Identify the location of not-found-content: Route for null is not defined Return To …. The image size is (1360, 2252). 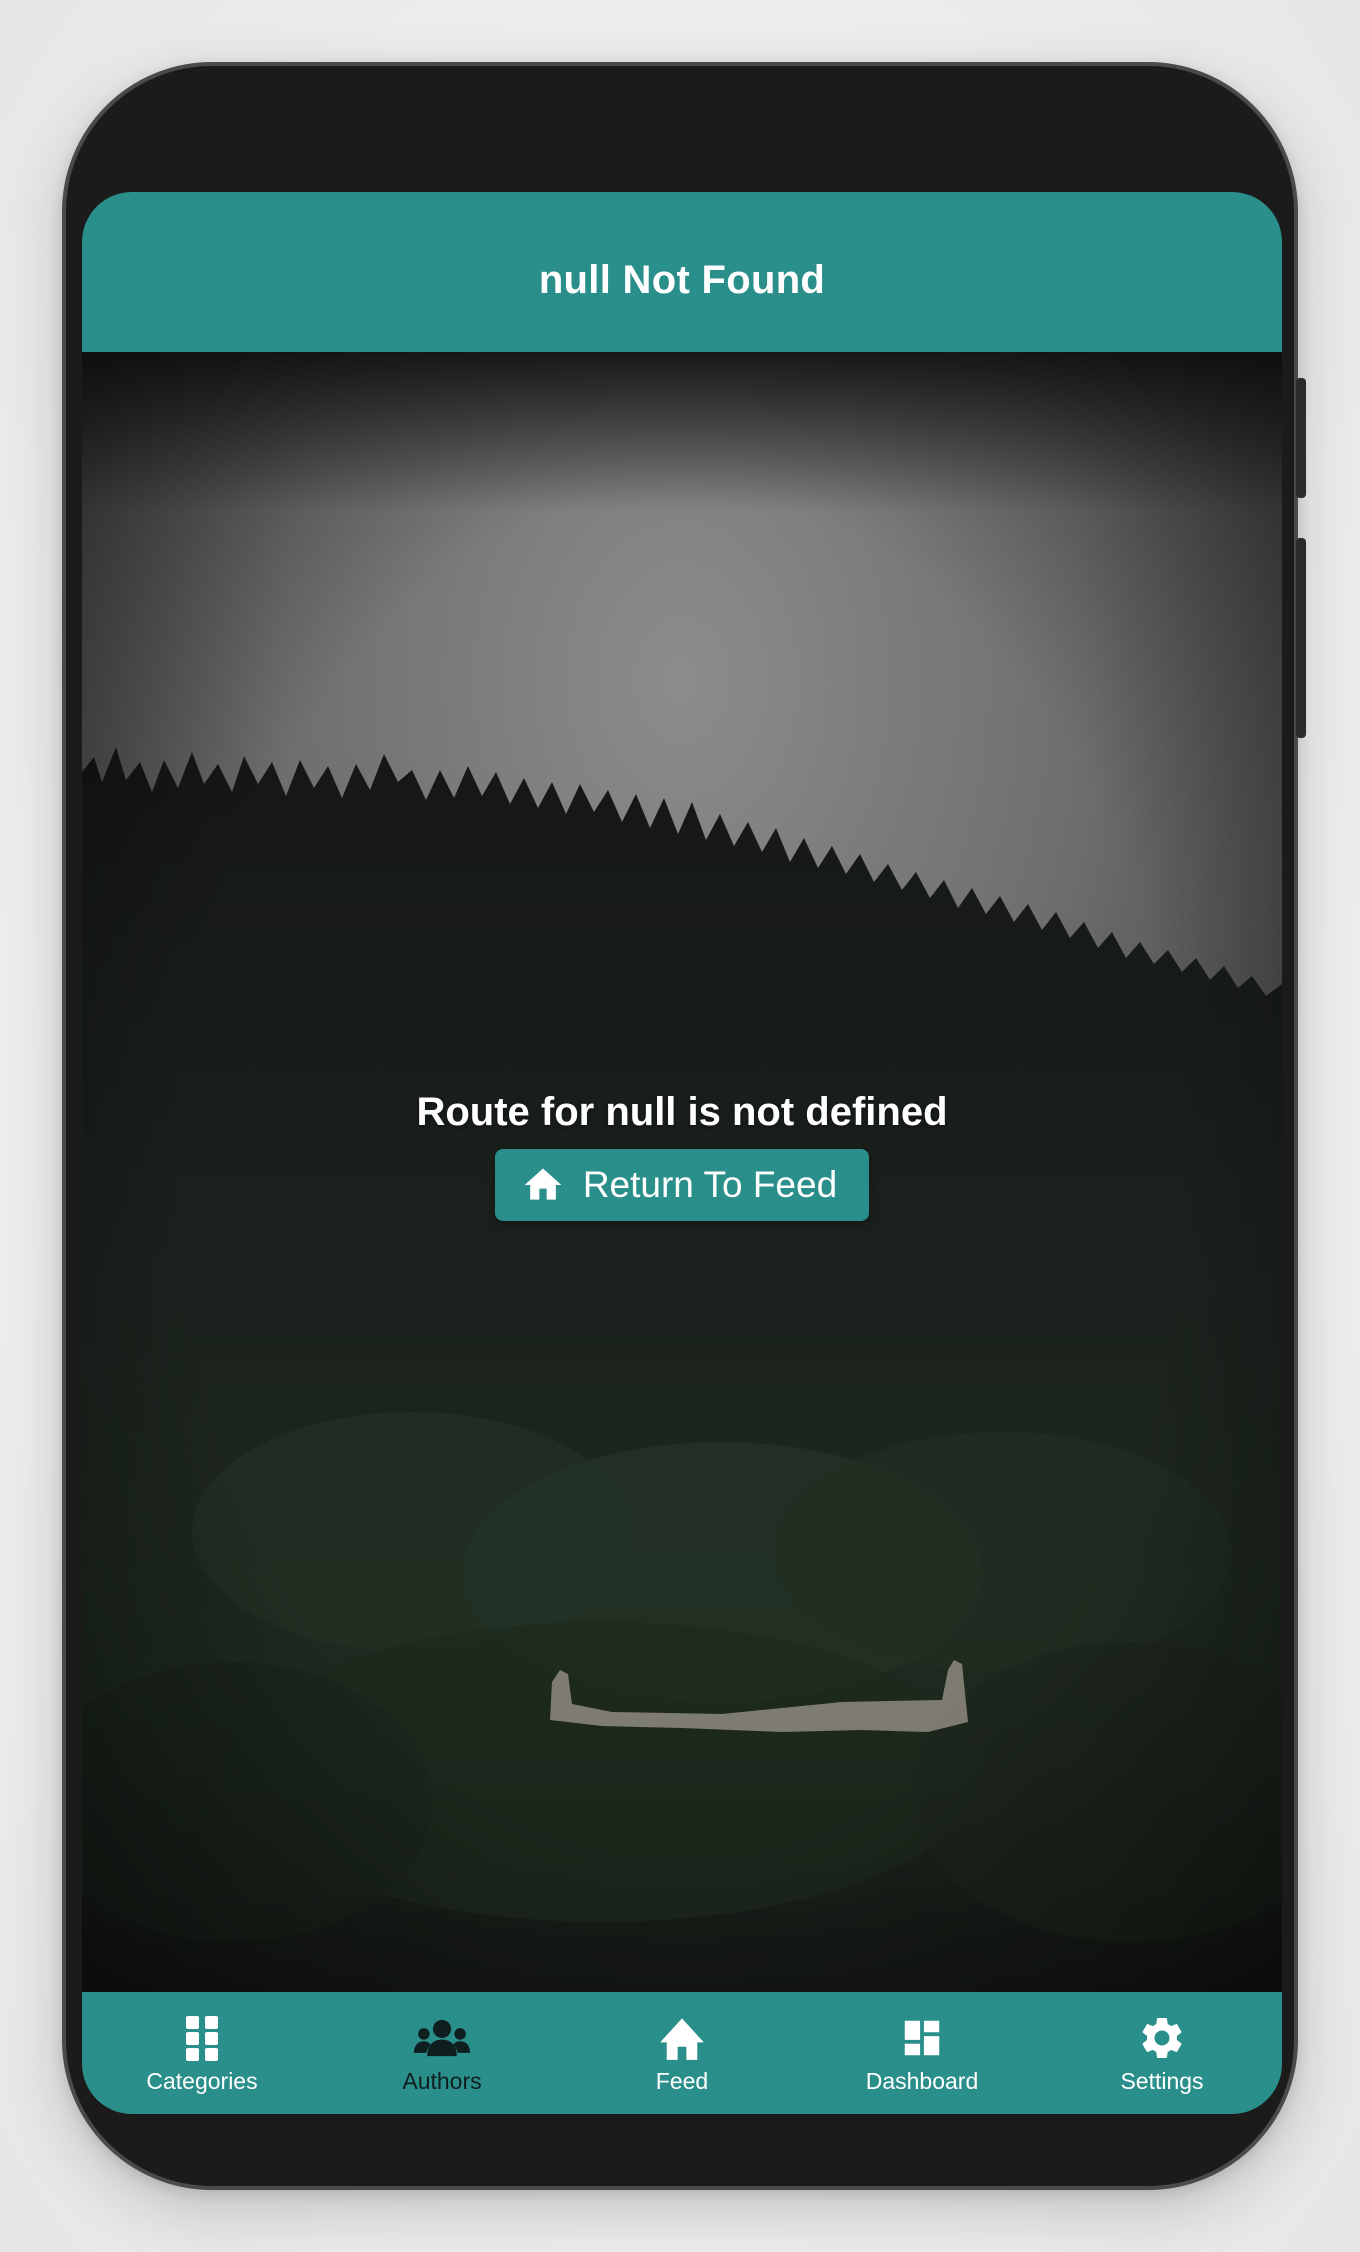
(682, 1155).